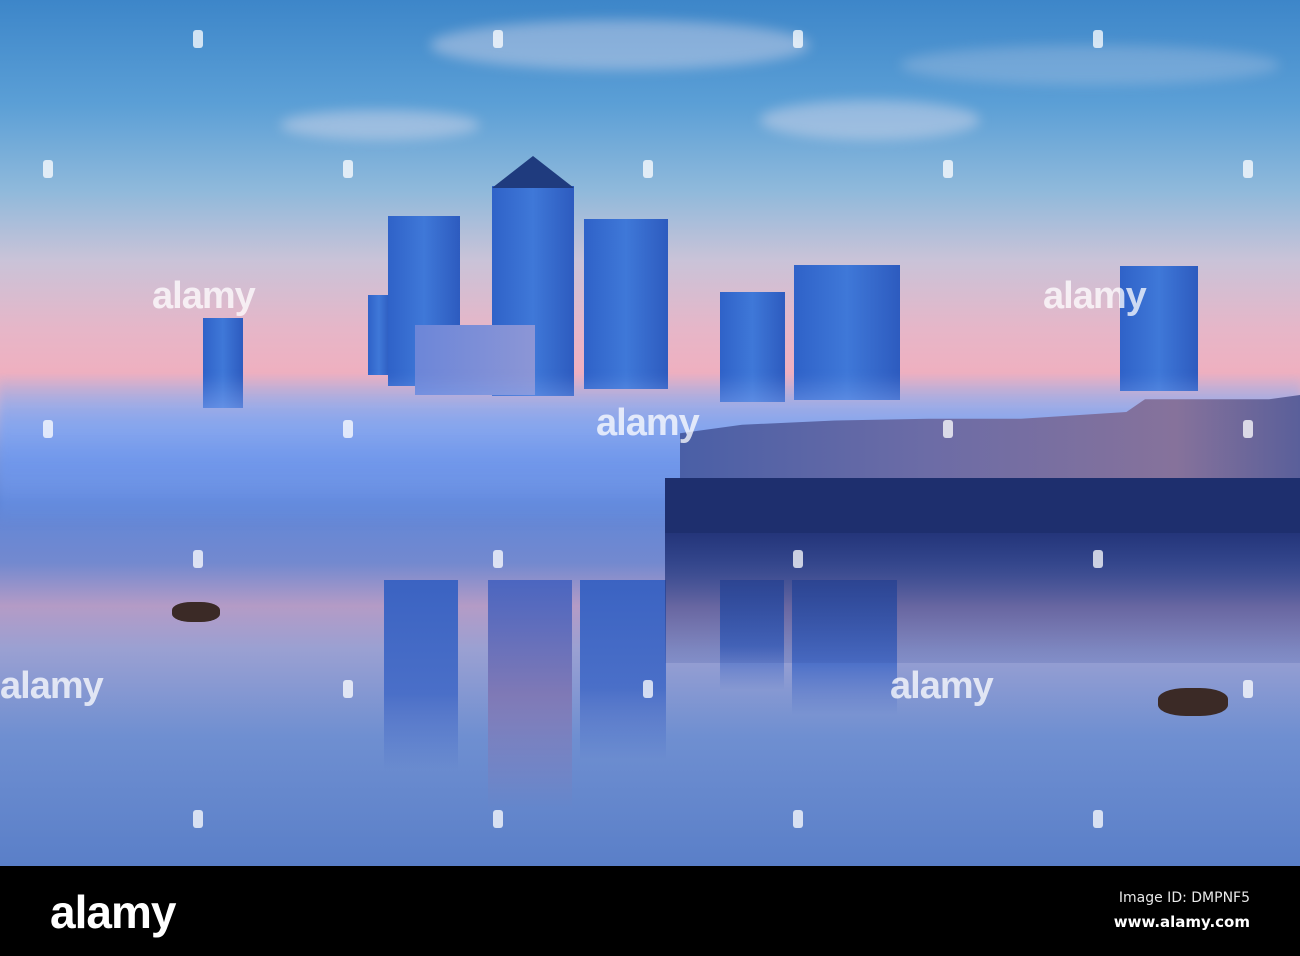  I want to click on river-embankment, so click(982, 505).